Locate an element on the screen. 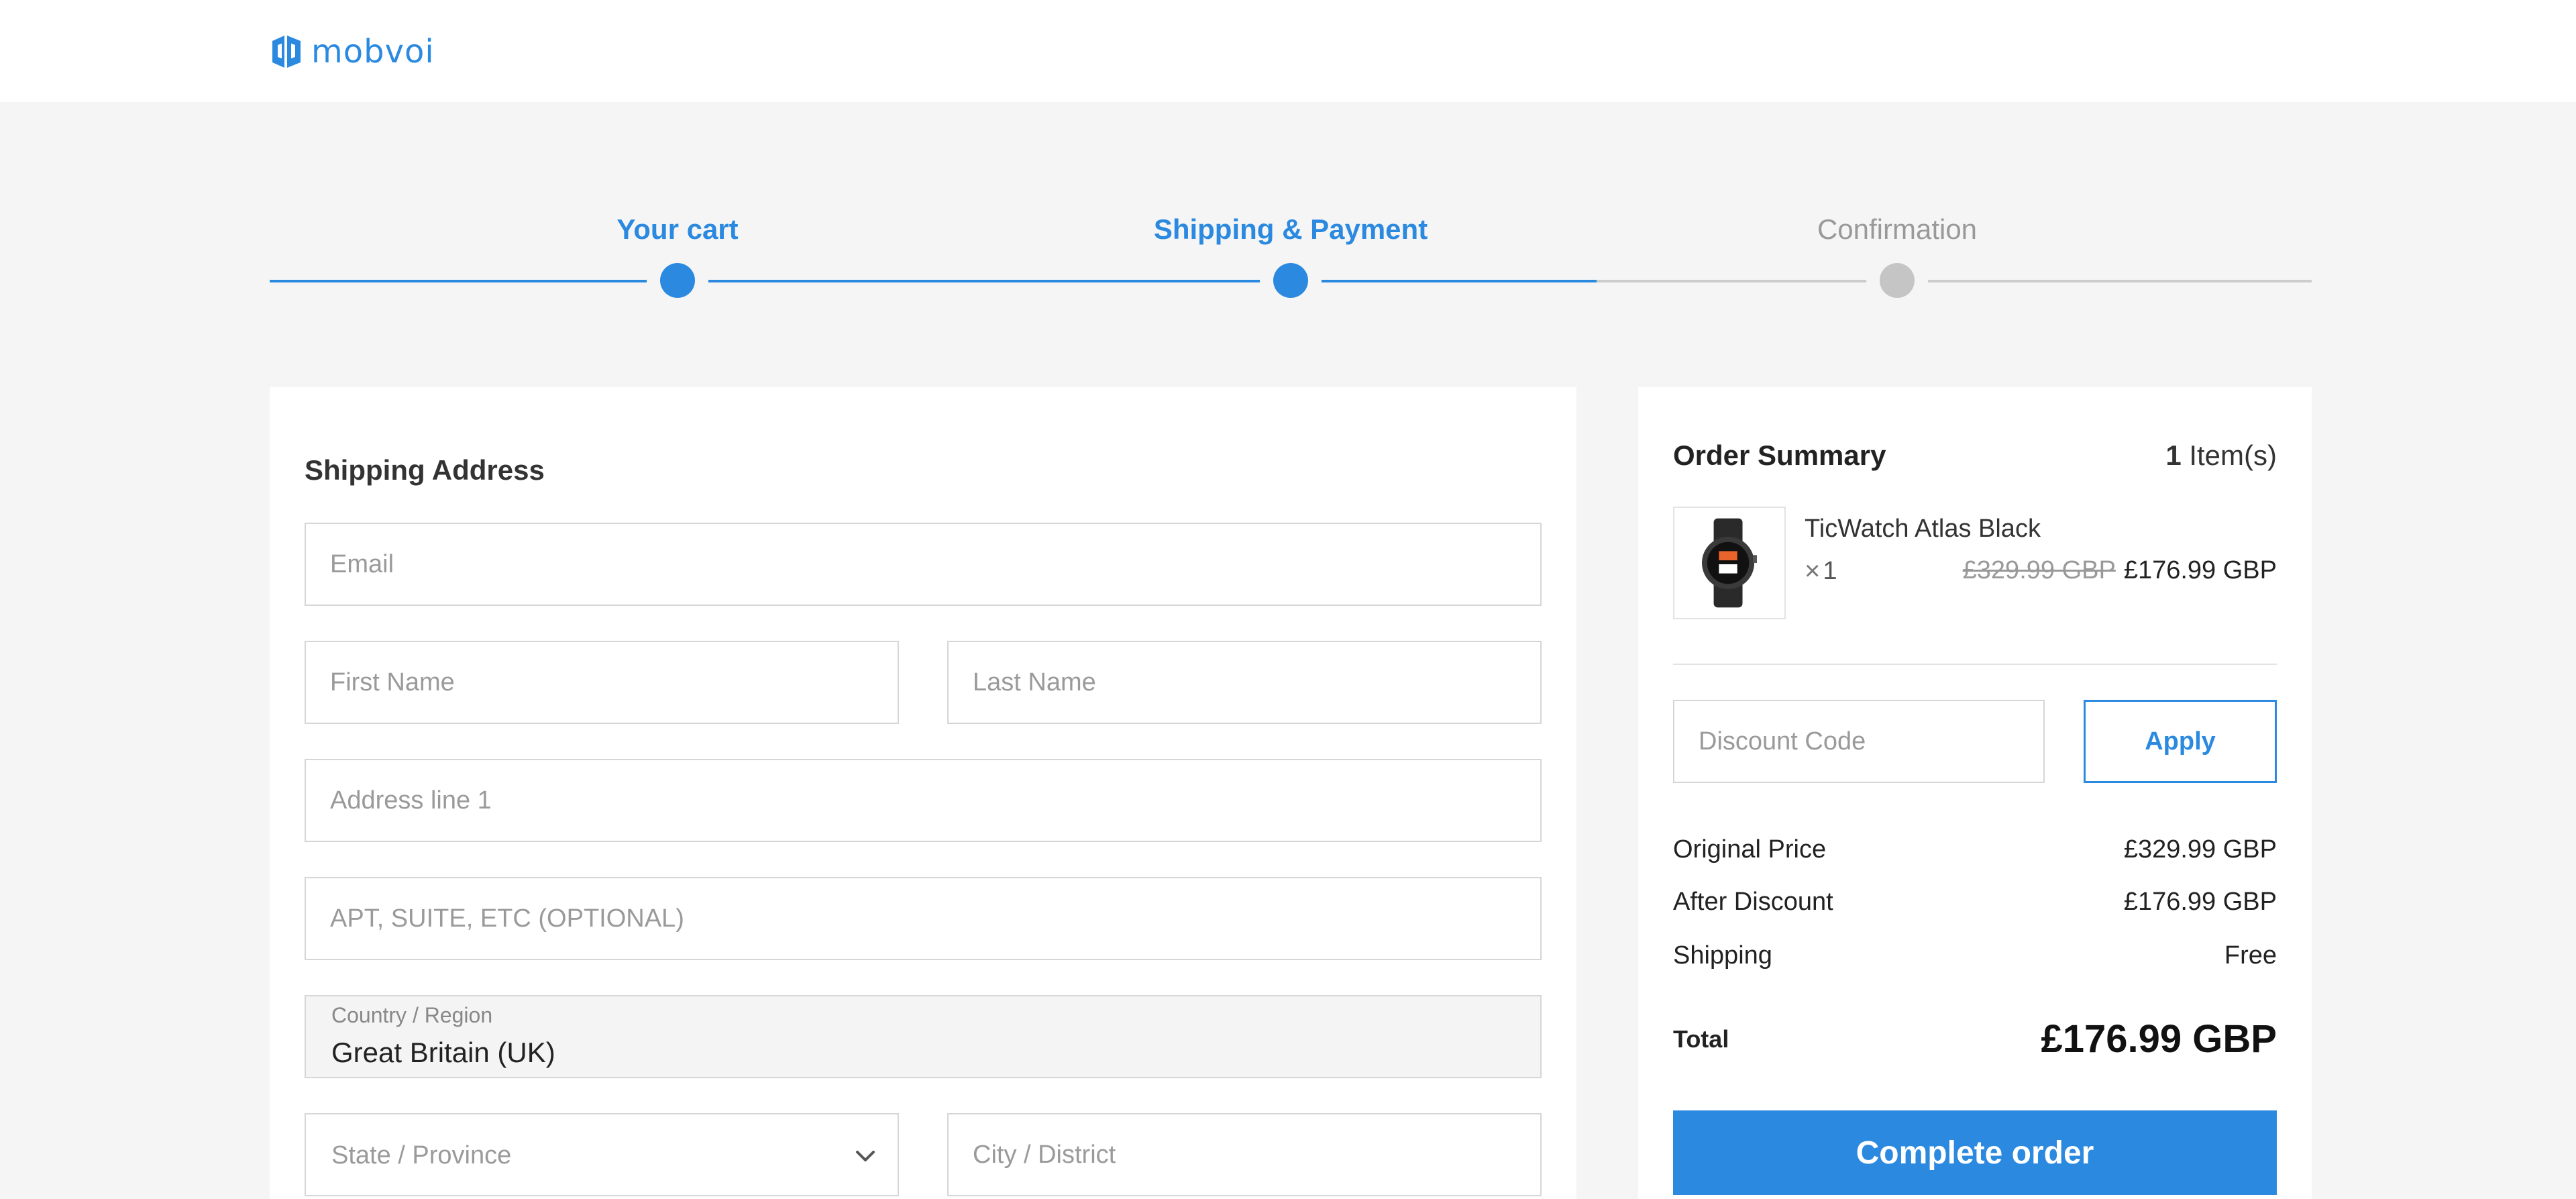 Image resolution: width=2576 pixels, height=1199 pixels. product-thumbnail is located at coordinates (1729, 563).